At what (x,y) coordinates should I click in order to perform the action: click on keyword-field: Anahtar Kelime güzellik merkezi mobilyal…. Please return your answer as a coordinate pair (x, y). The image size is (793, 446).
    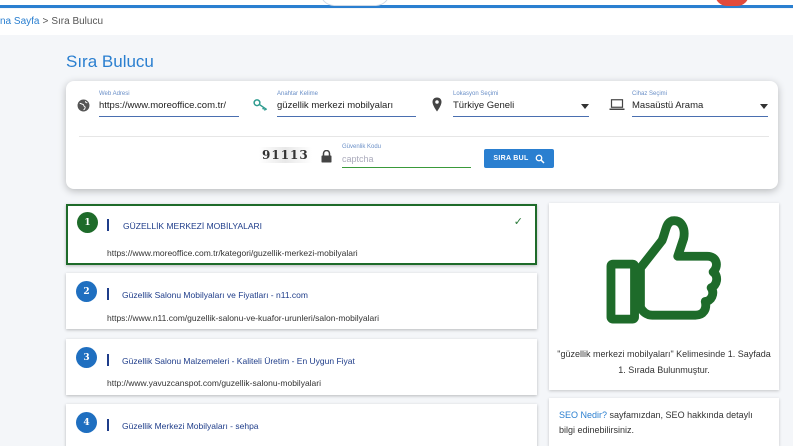
    Looking at the image, I should click on (346, 104).